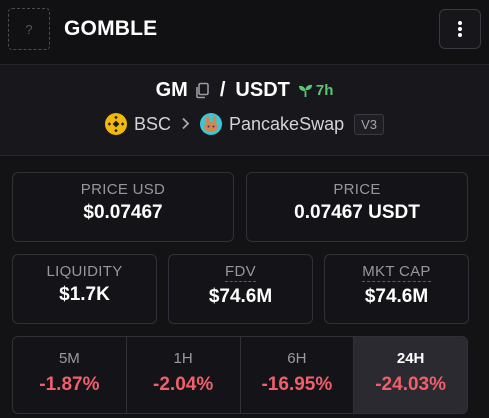  I want to click on pair-age: 7h, so click(316, 90).